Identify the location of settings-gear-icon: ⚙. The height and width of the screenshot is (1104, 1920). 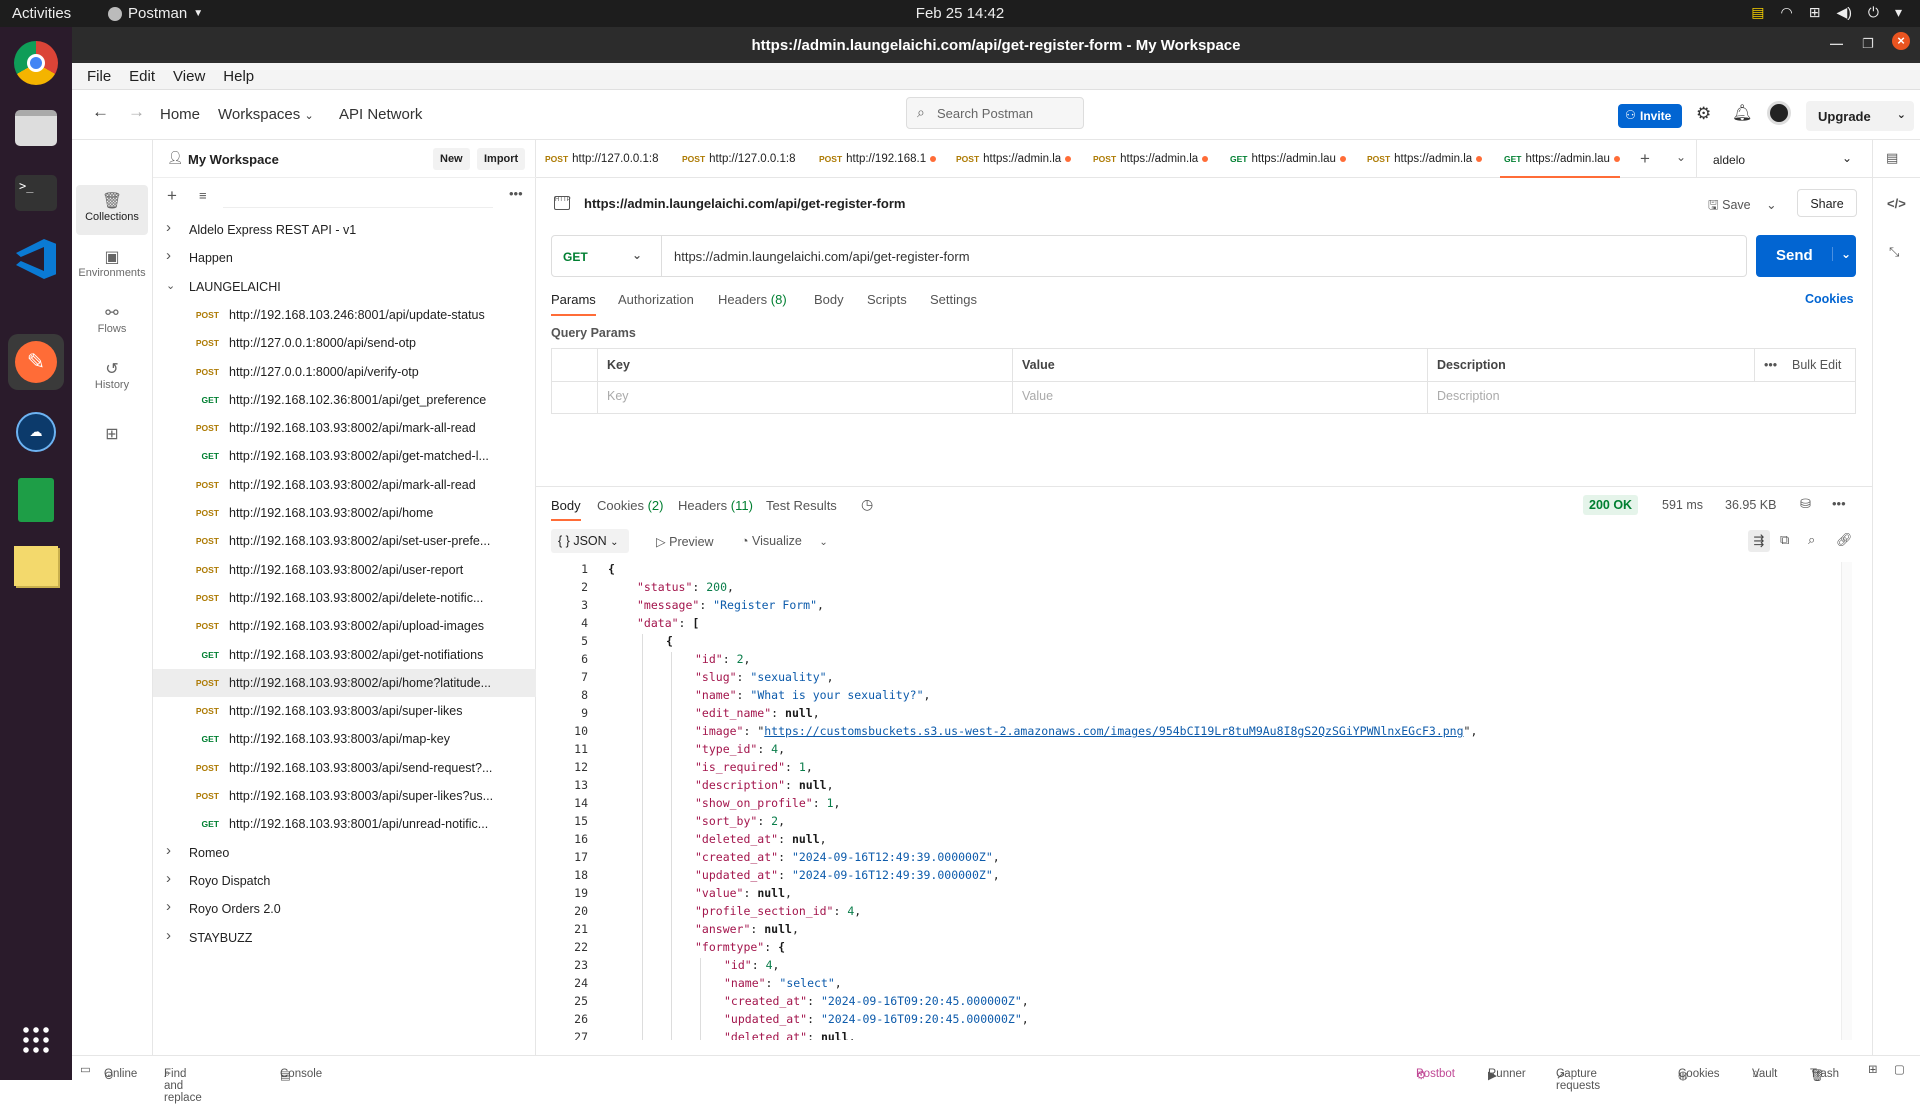
(1703, 114).